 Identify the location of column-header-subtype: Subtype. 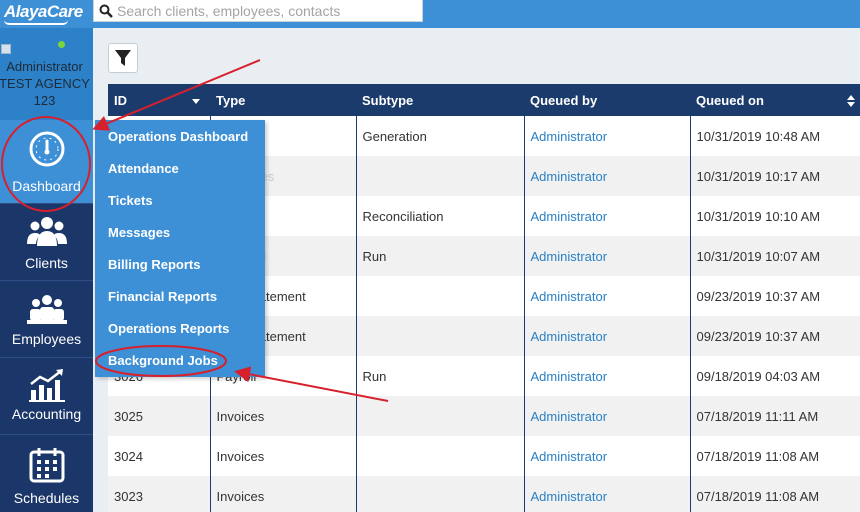
(440, 100).